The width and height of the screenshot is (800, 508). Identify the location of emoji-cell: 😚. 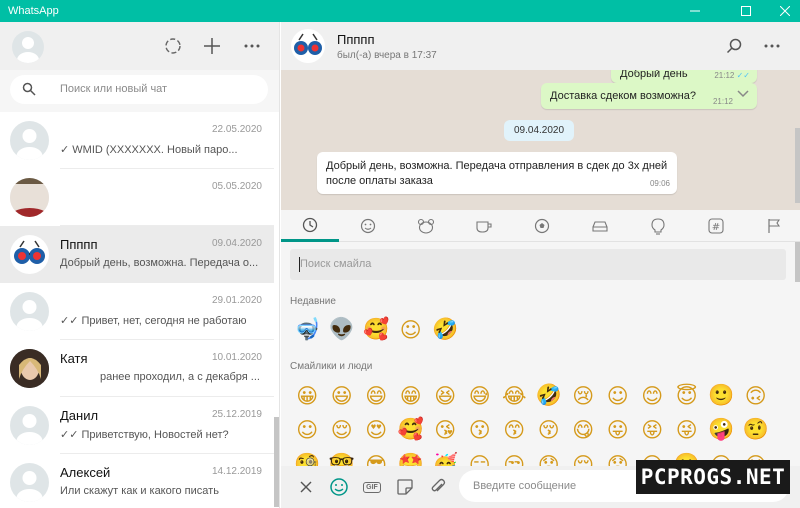
(549, 429).